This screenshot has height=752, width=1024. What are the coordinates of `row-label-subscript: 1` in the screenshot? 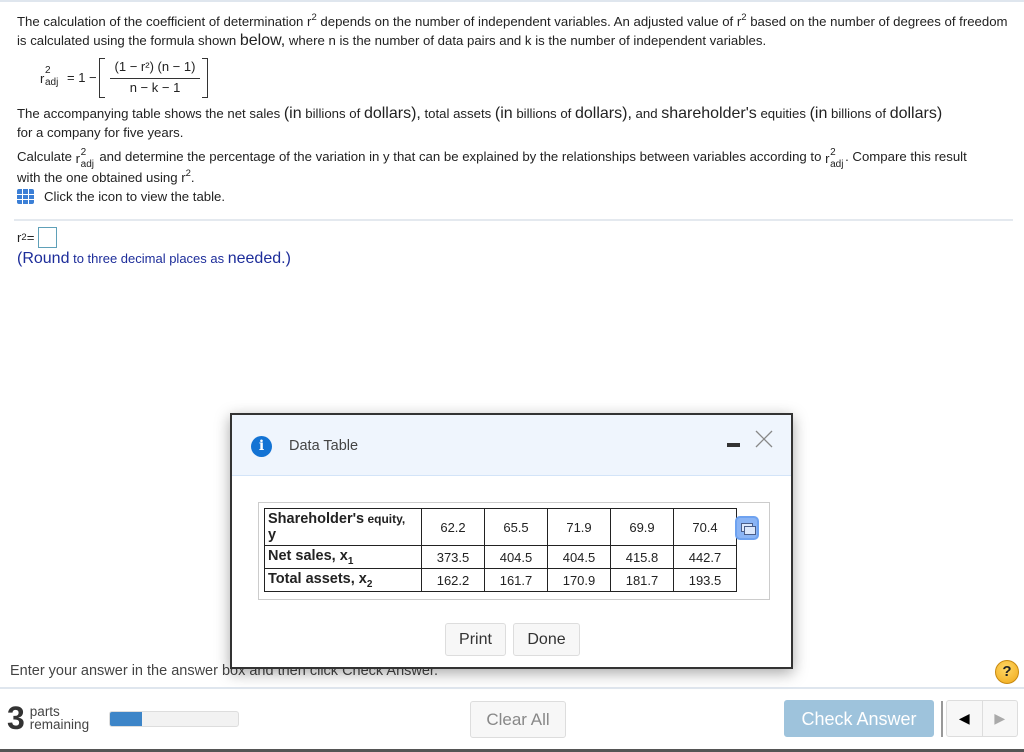 It's located at (350, 561).